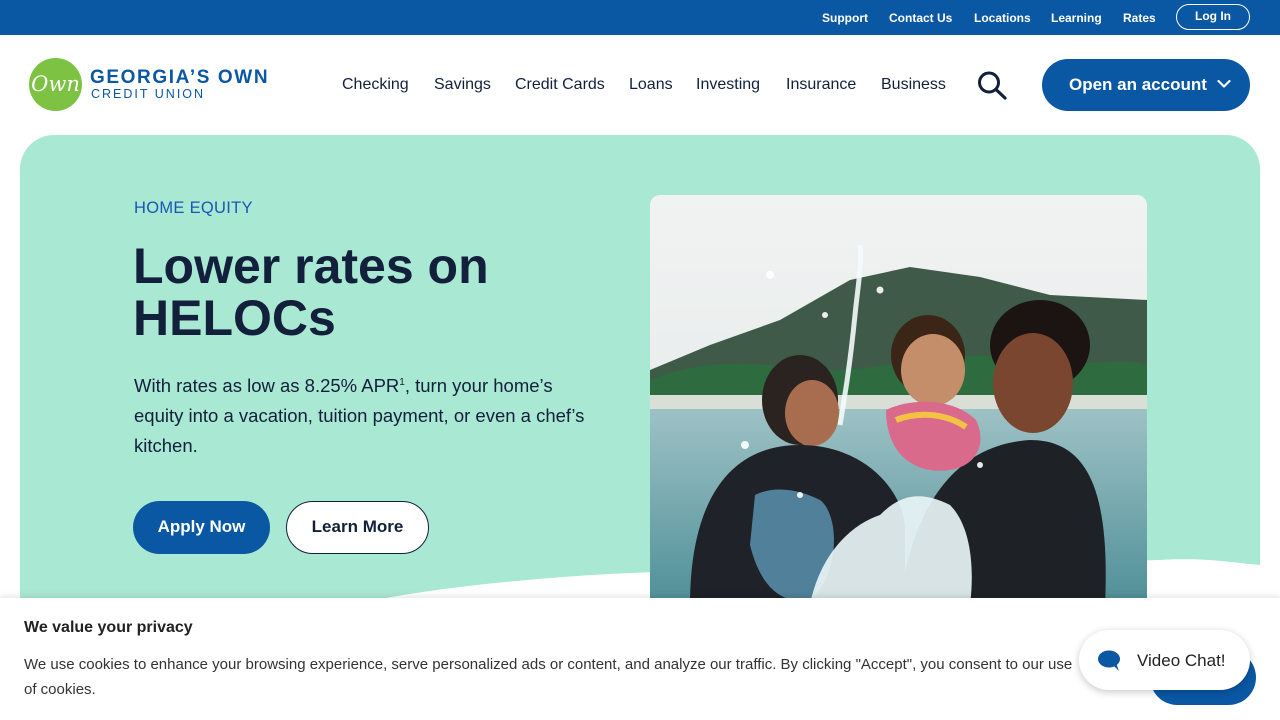 The width and height of the screenshot is (1280, 720). Describe the element at coordinates (1002, 18) in the screenshot. I see `utility-link-locations: Locations` at that location.